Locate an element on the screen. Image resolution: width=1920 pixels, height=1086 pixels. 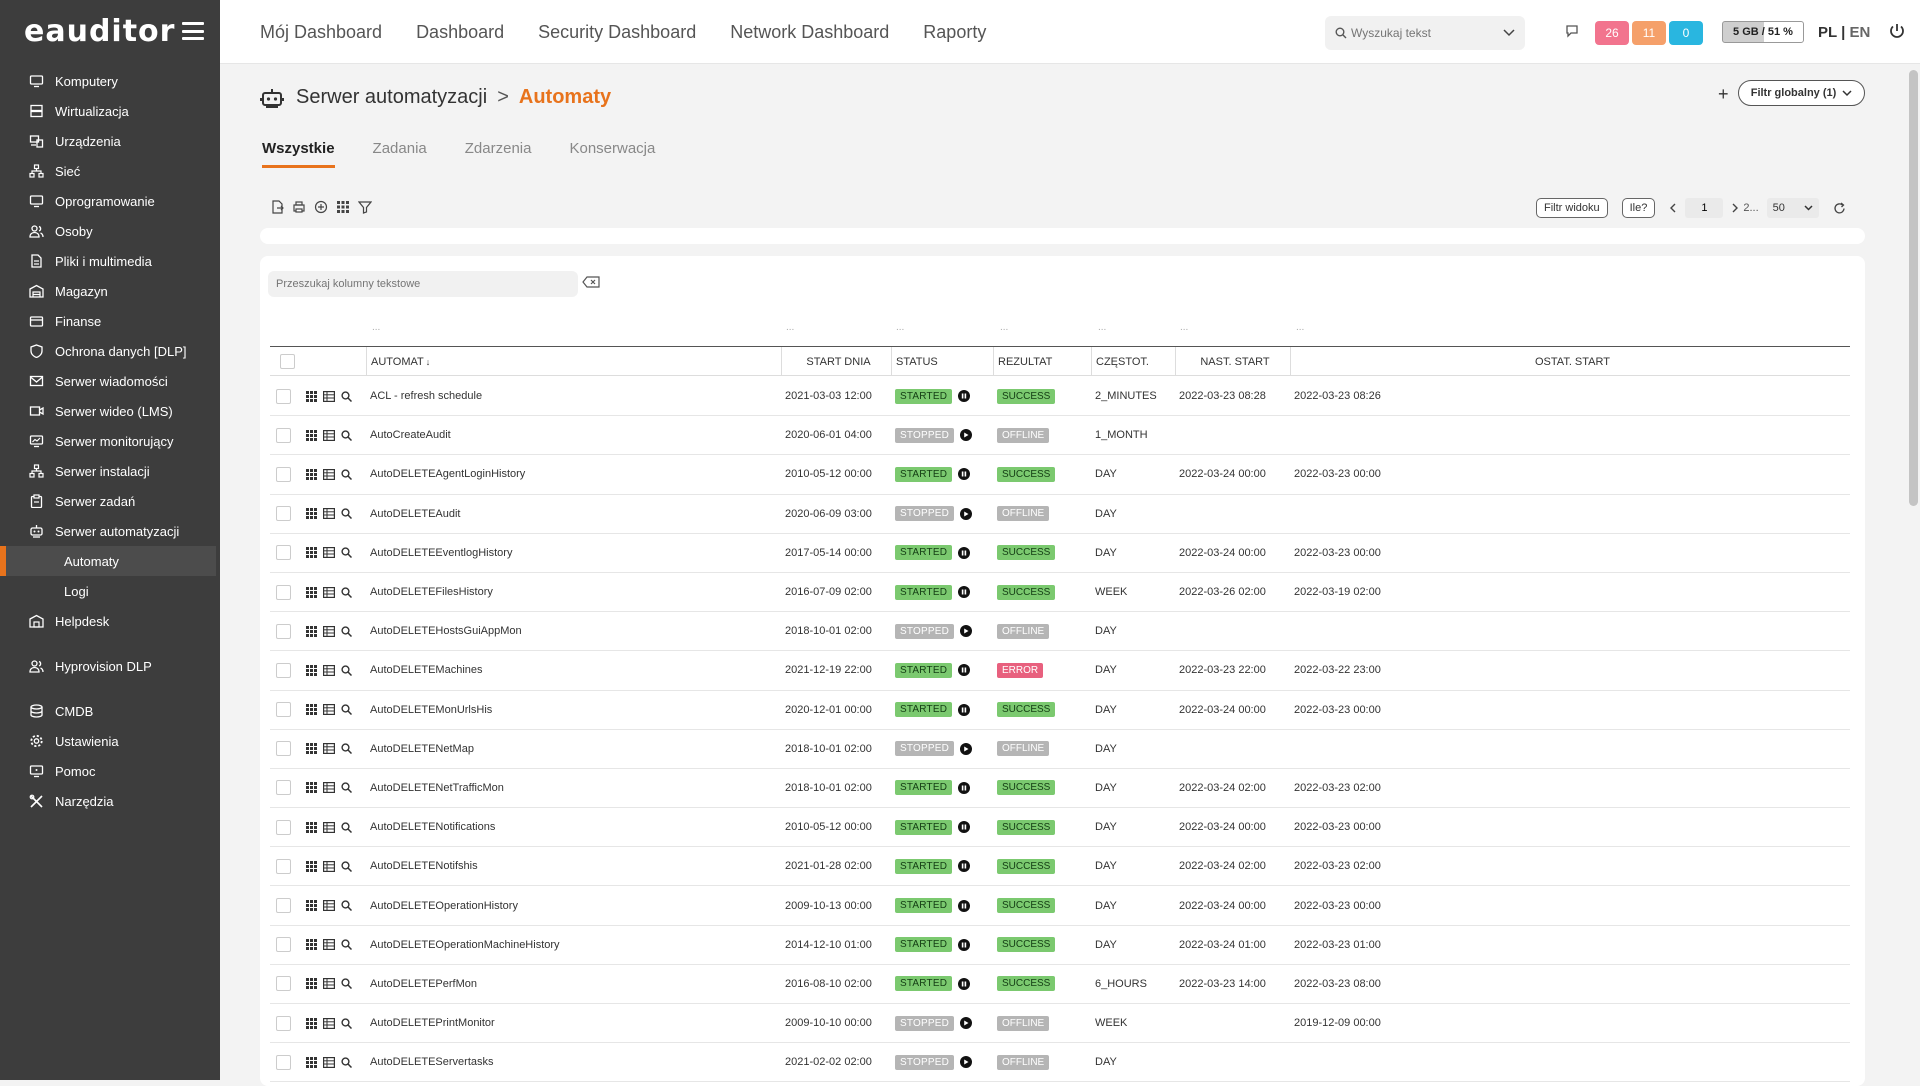
top-nav-security-dashboard: Security Dashboard is located at coordinates (617, 32).